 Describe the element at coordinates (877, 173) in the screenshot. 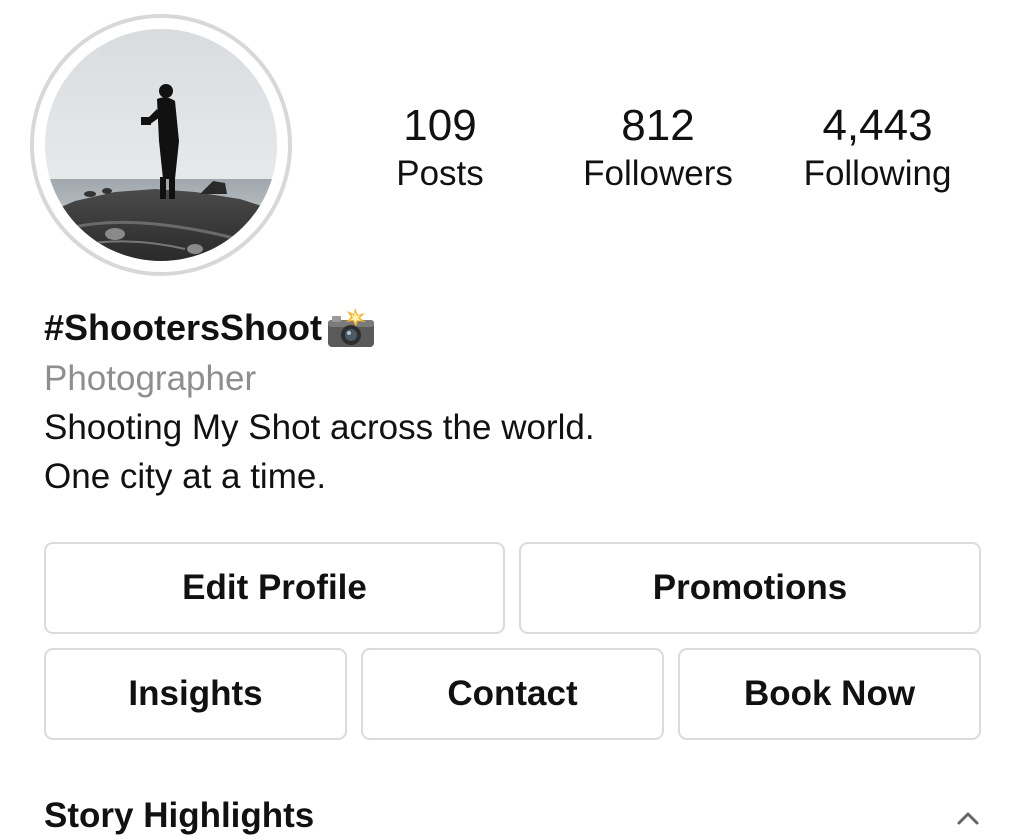

I see `following-label: Following` at that location.